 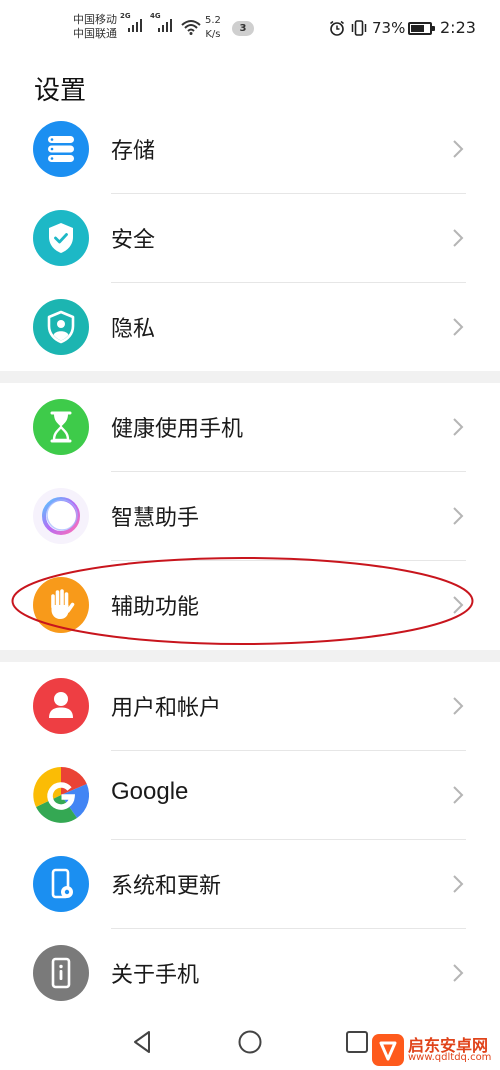 I want to click on notification-count-badge: 3, so click(x=243, y=28).